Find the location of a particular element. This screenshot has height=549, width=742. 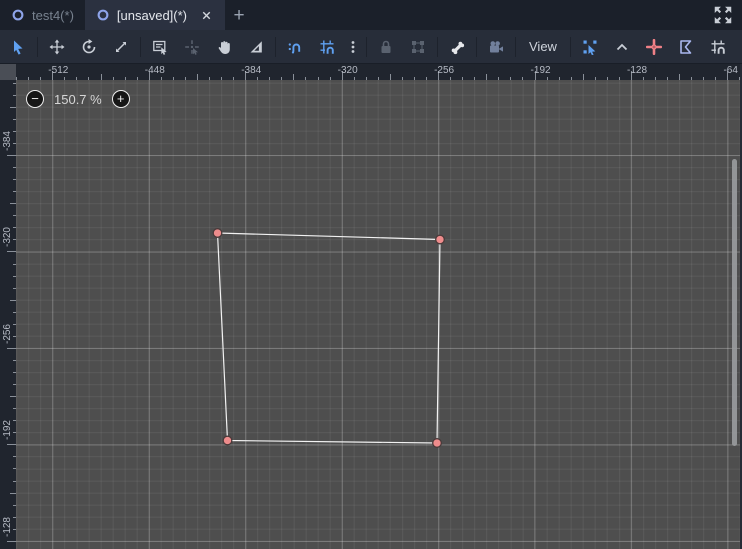

scale-tool-button is located at coordinates (121, 47).